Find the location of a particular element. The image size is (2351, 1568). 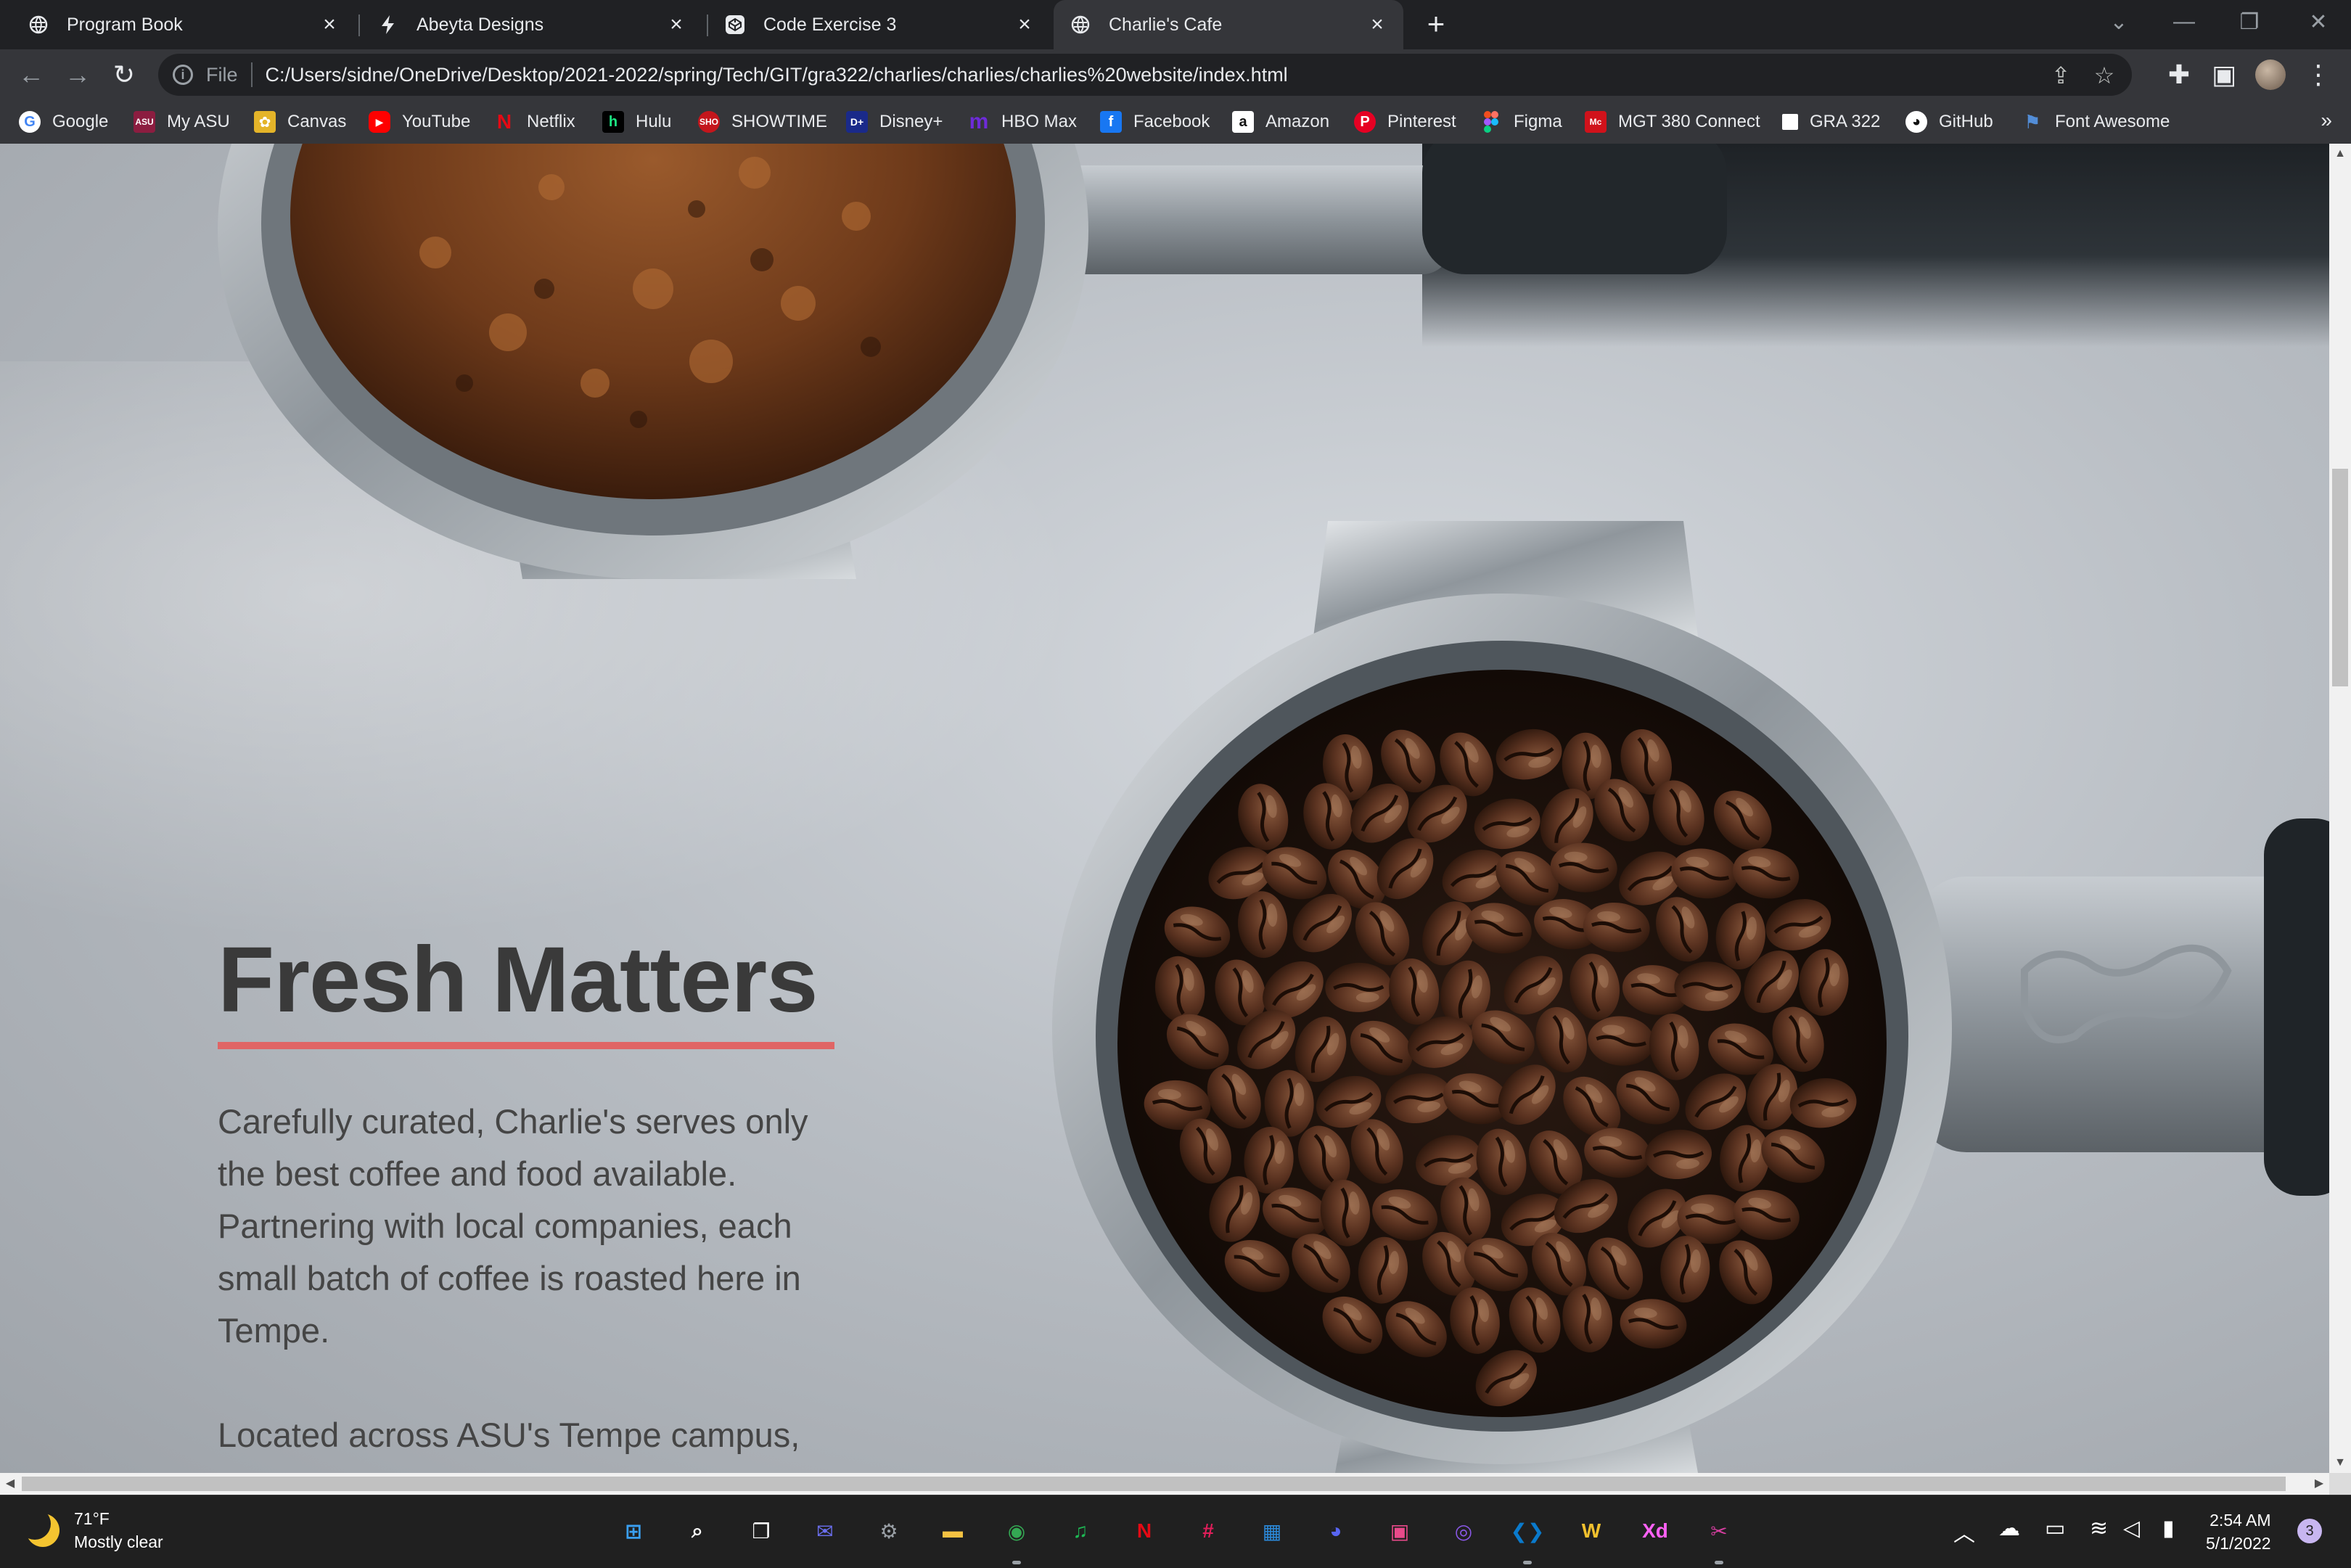

settings-icon: ⚙ is located at coordinates (888, 1531).